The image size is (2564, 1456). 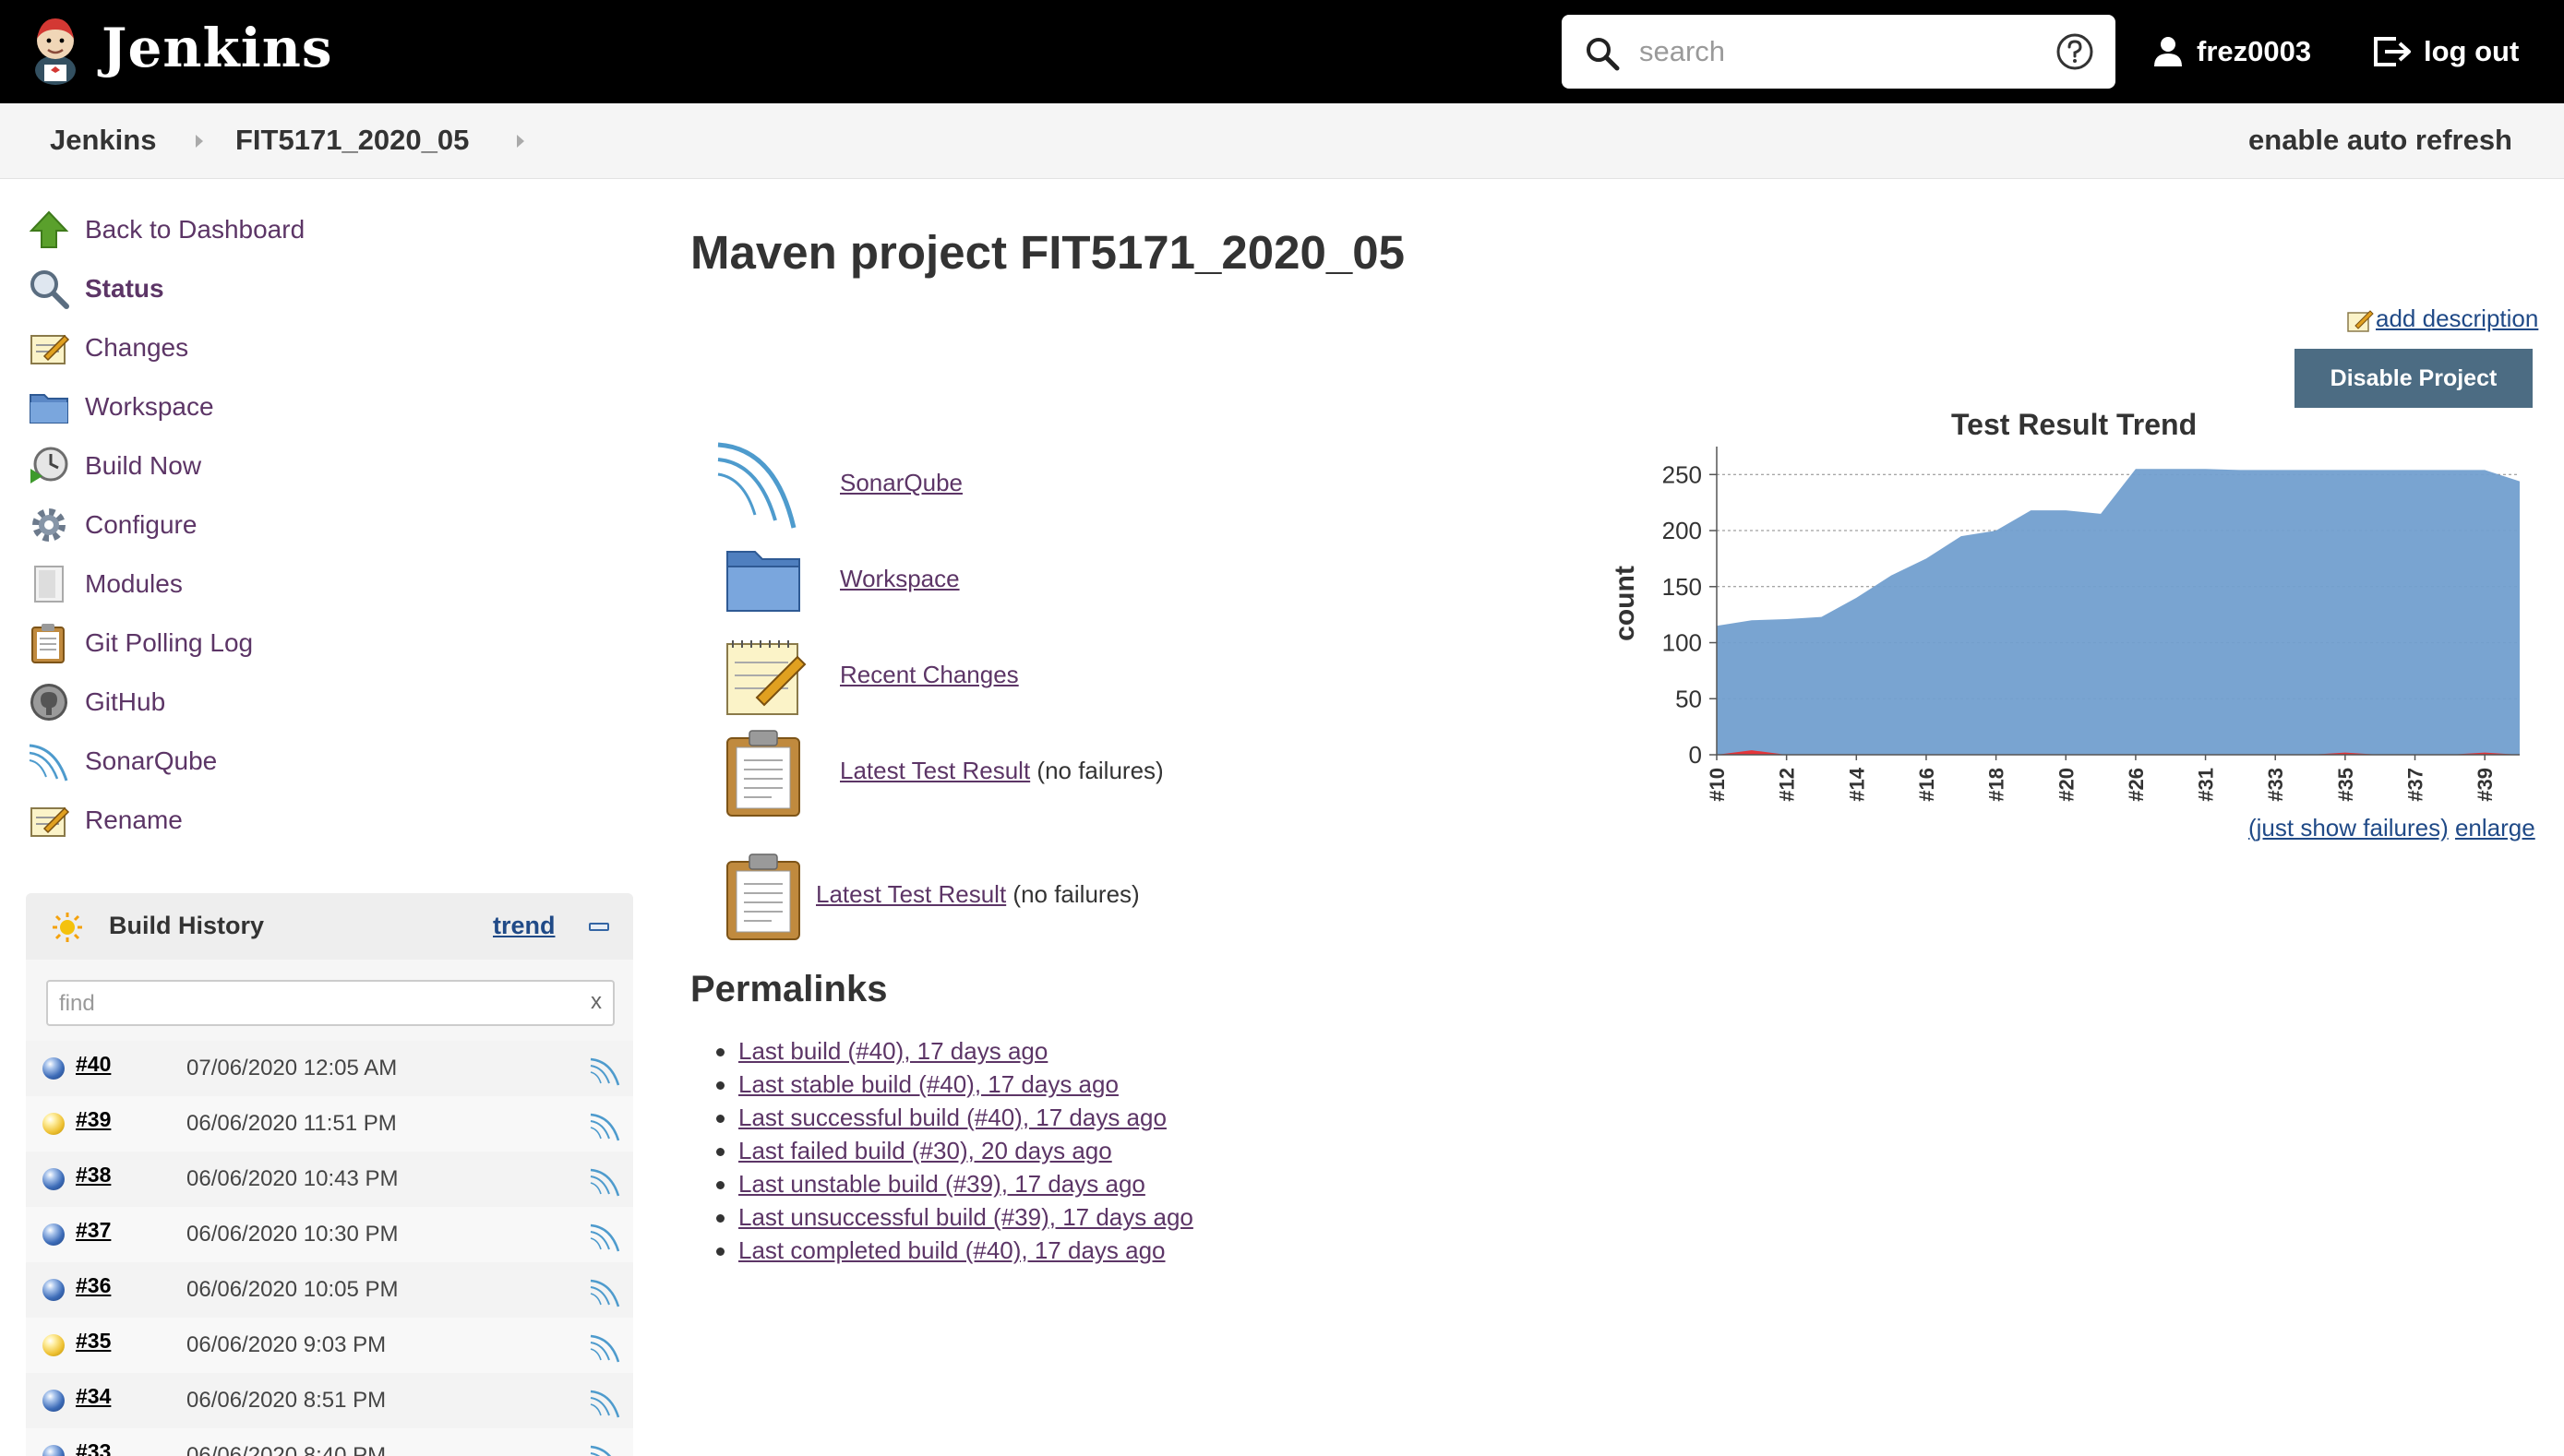 I want to click on build-date: 06/06/2020 8:40 PM, so click(x=286, y=1449).